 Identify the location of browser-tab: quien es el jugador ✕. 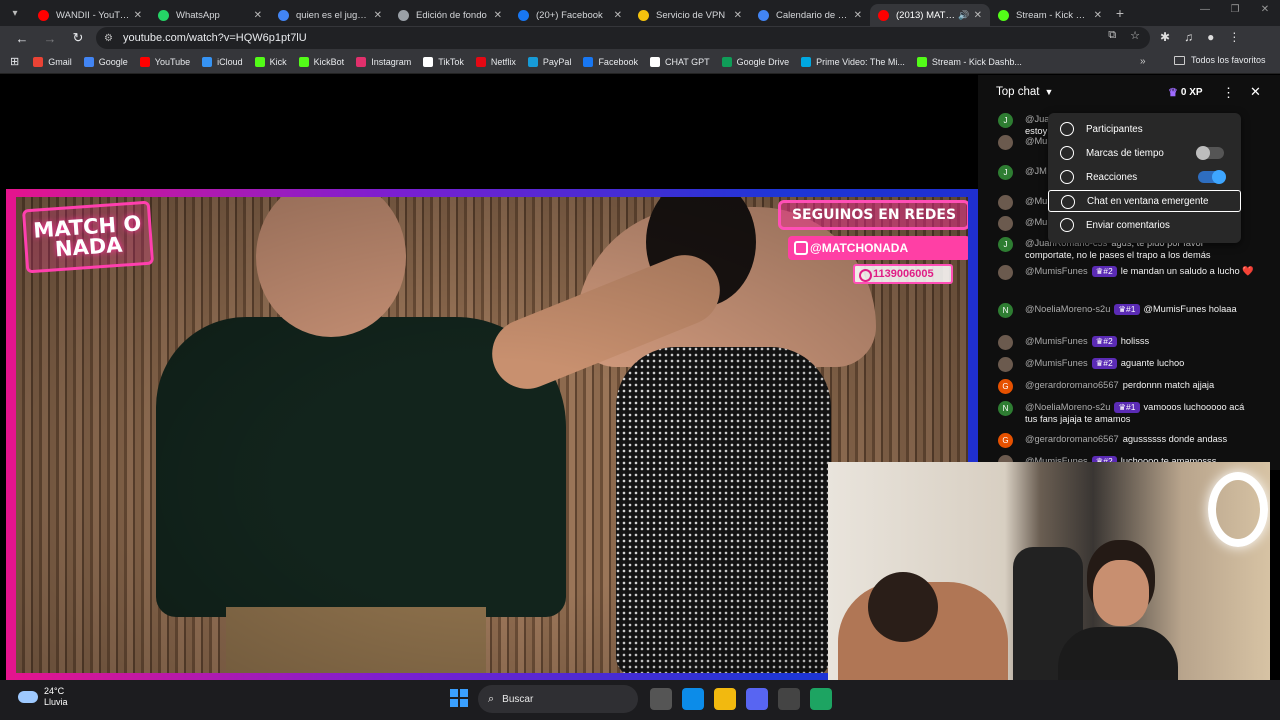
(330, 15).